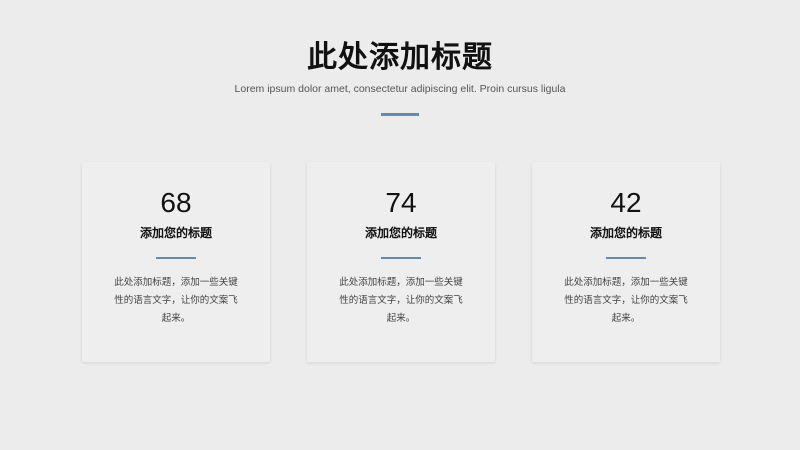 Image resolution: width=800 pixels, height=450 pixels. I want to click on stat-card: 74 添加您的标题 此处添加标题，添加一些关键性的语言文字，让你的文案飞起来。, so click(401, 262).